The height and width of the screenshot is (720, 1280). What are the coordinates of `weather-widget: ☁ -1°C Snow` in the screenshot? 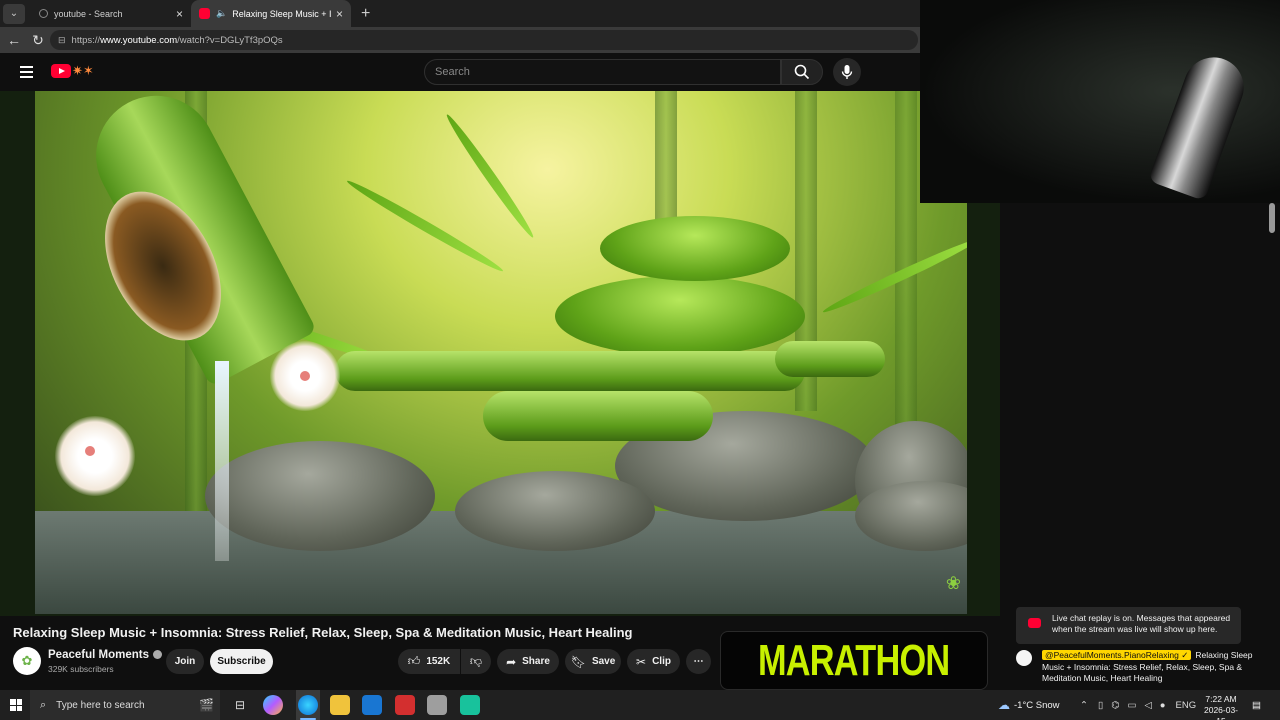 It's located at (1029, 705).